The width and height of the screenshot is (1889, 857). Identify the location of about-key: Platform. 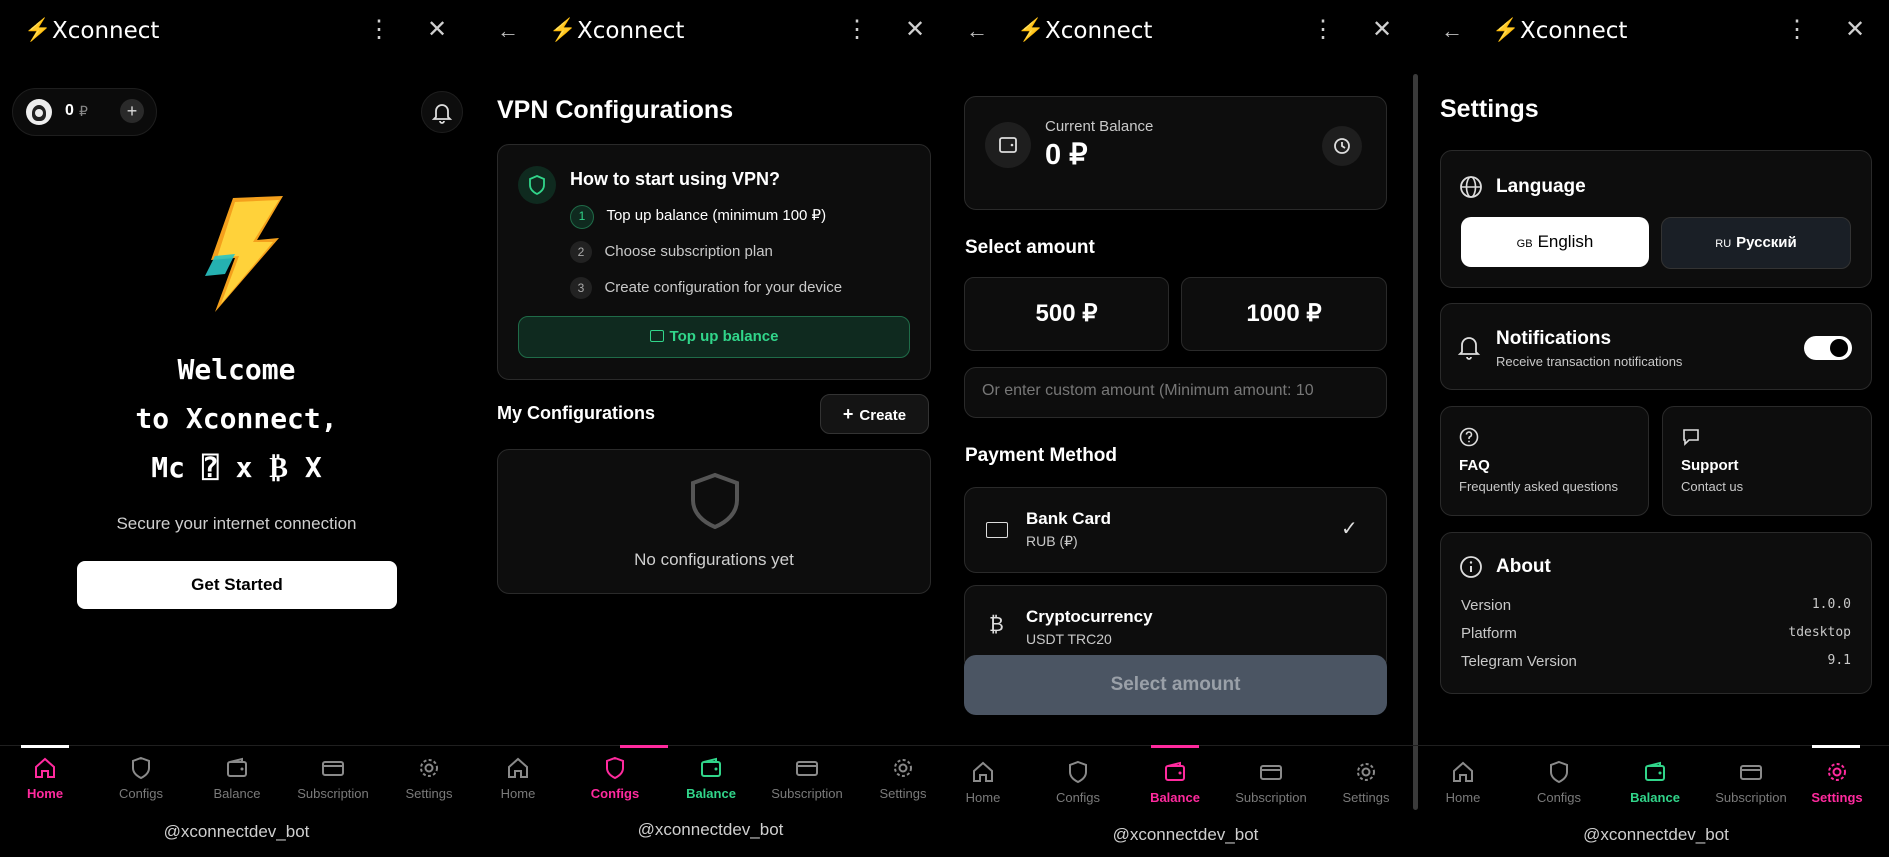
(1489, 633).